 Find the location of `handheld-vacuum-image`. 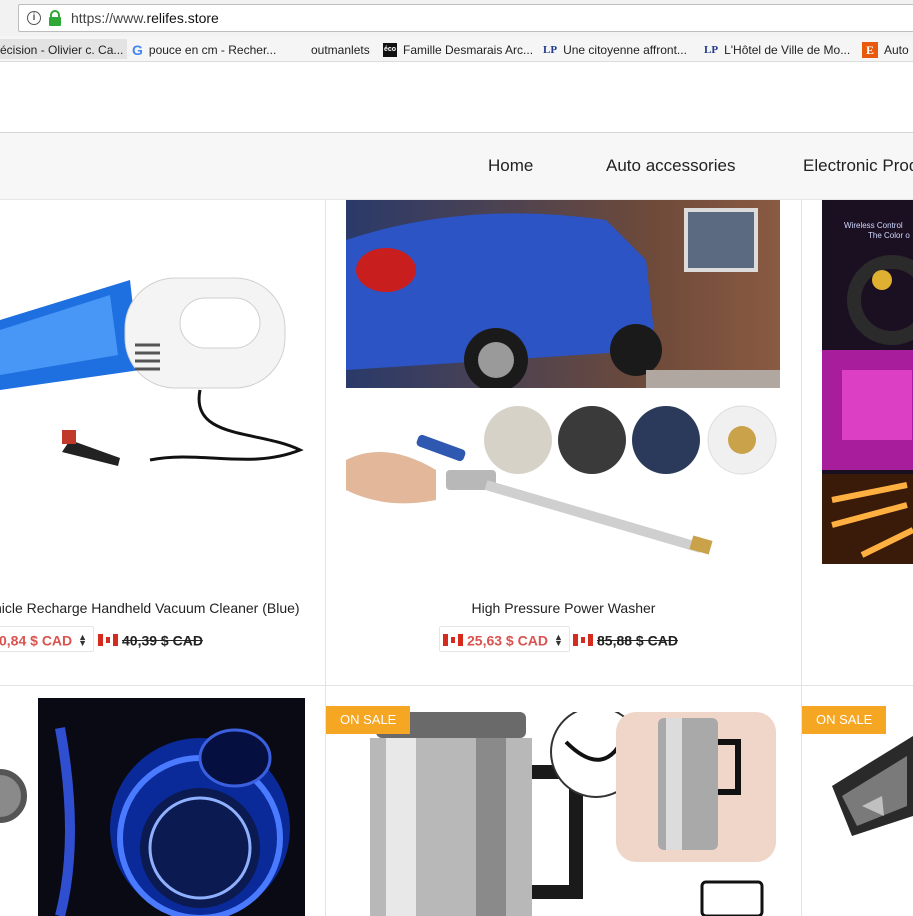

handheld-vacuum-image is located at coordinates (872, 786).